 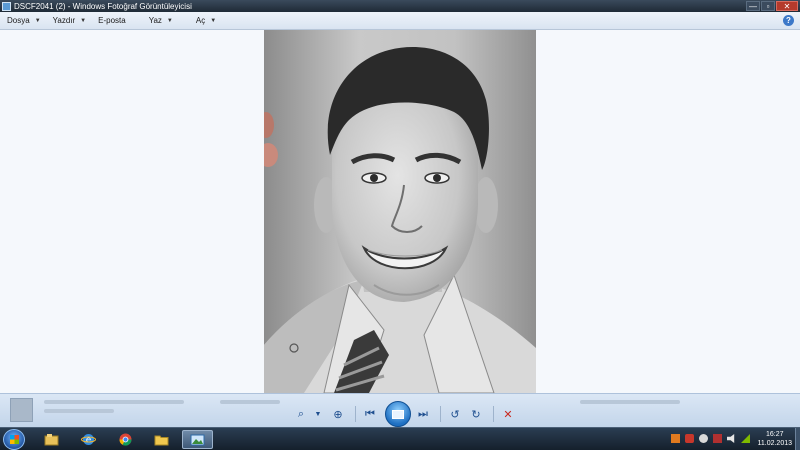 I want to click on menu-eposta: E-posta, so click(x=113, y=21).